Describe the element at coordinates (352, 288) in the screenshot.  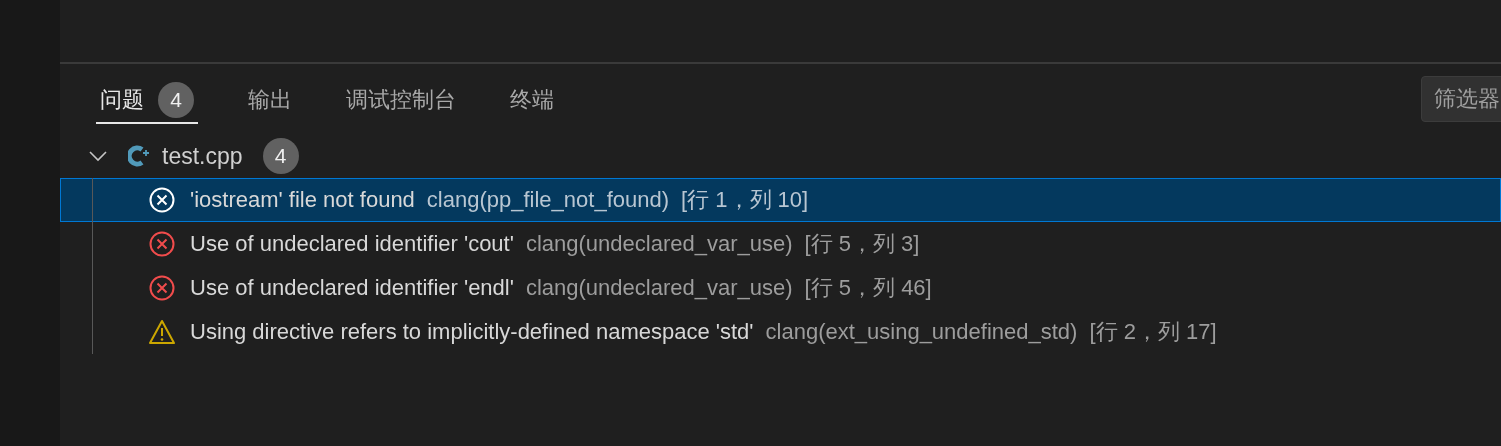
I see `problem-message: Use of undeclared identifier 'endl'` at that location.